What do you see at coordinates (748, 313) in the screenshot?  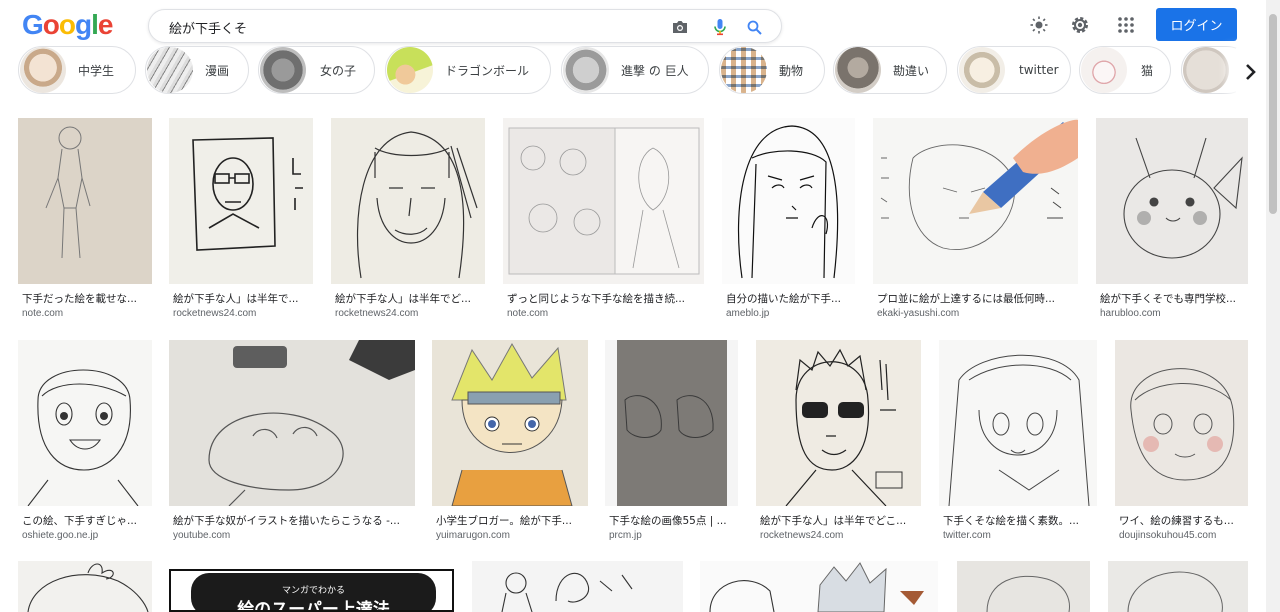 I see `result-source: ameblo.jp` at bounding box center [748, 313].